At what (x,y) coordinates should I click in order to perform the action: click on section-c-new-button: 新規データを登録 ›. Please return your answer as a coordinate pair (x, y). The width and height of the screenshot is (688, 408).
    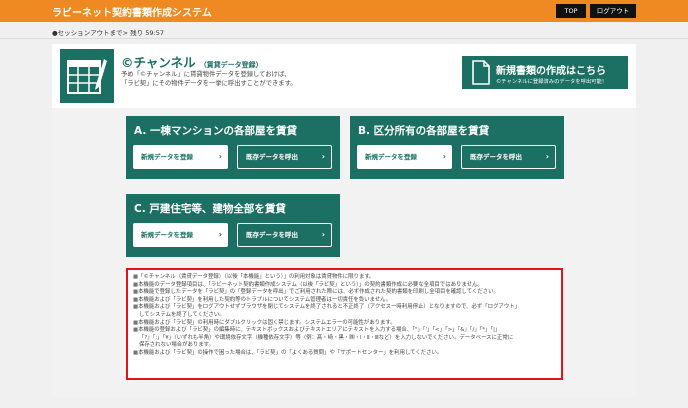
    Looking at the image, I should click on (180, 235).